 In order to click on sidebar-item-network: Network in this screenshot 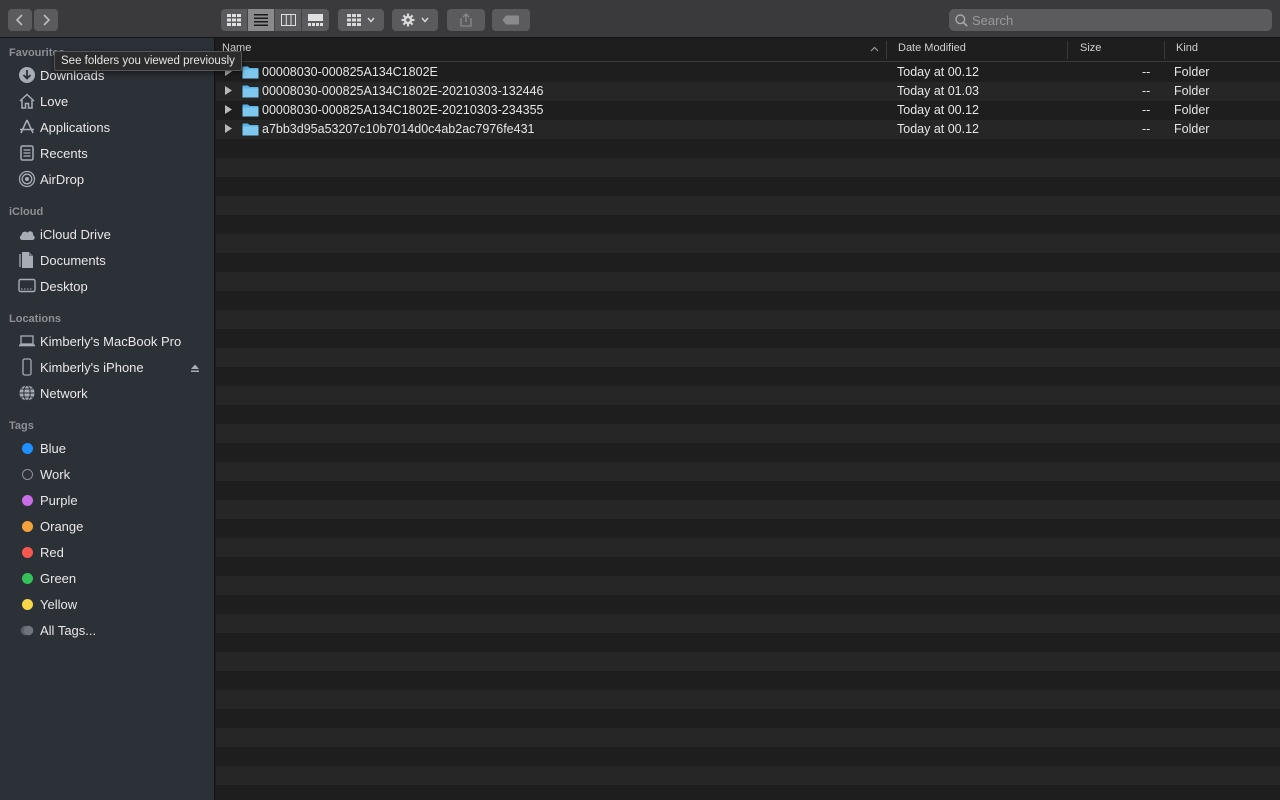, I will do `click(110, 393)`.